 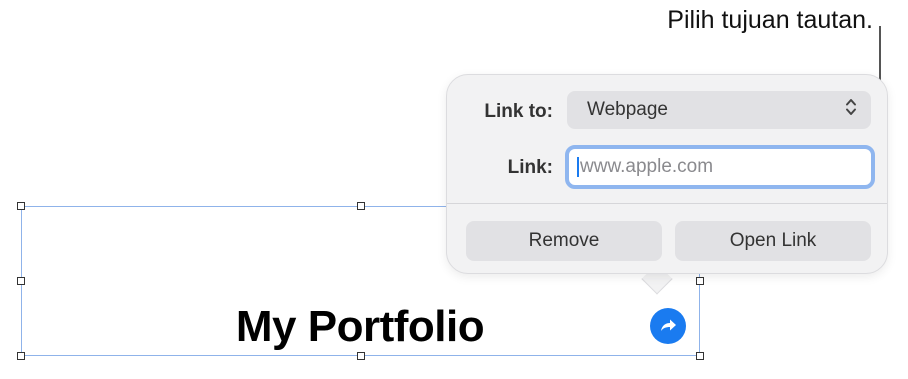 What do you see at coordinates (715, 167) in the screenshot?
I see `link-url-input` at bounding box center [715, 167].